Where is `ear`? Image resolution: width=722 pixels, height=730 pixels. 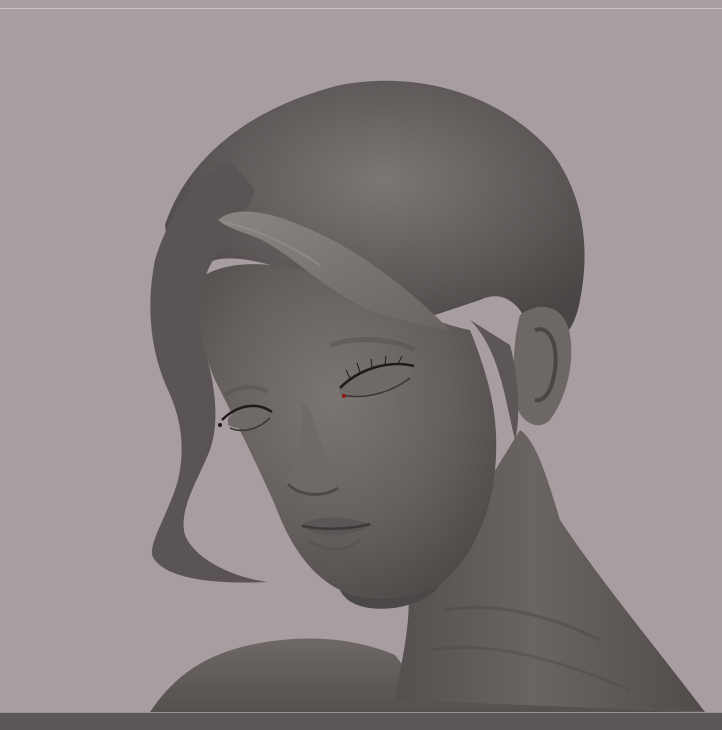 ear is located at coordinates (542, 366).